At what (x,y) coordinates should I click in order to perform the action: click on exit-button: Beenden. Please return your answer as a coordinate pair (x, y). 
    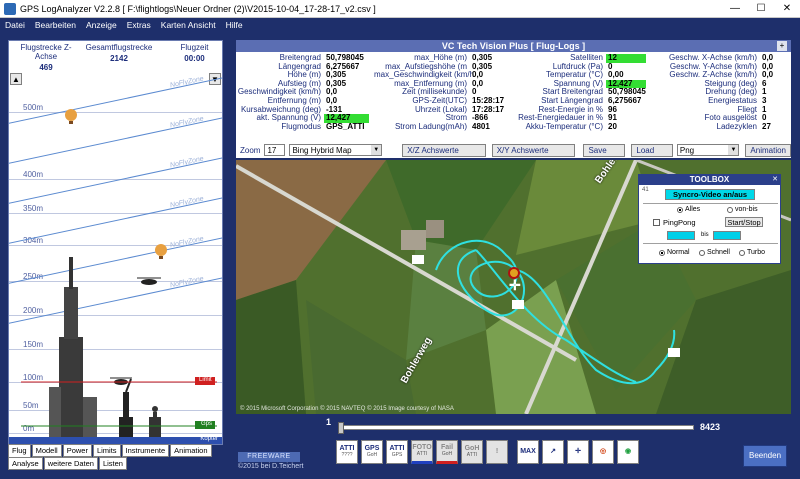
    Looking at the image, I should click on (765, 456).